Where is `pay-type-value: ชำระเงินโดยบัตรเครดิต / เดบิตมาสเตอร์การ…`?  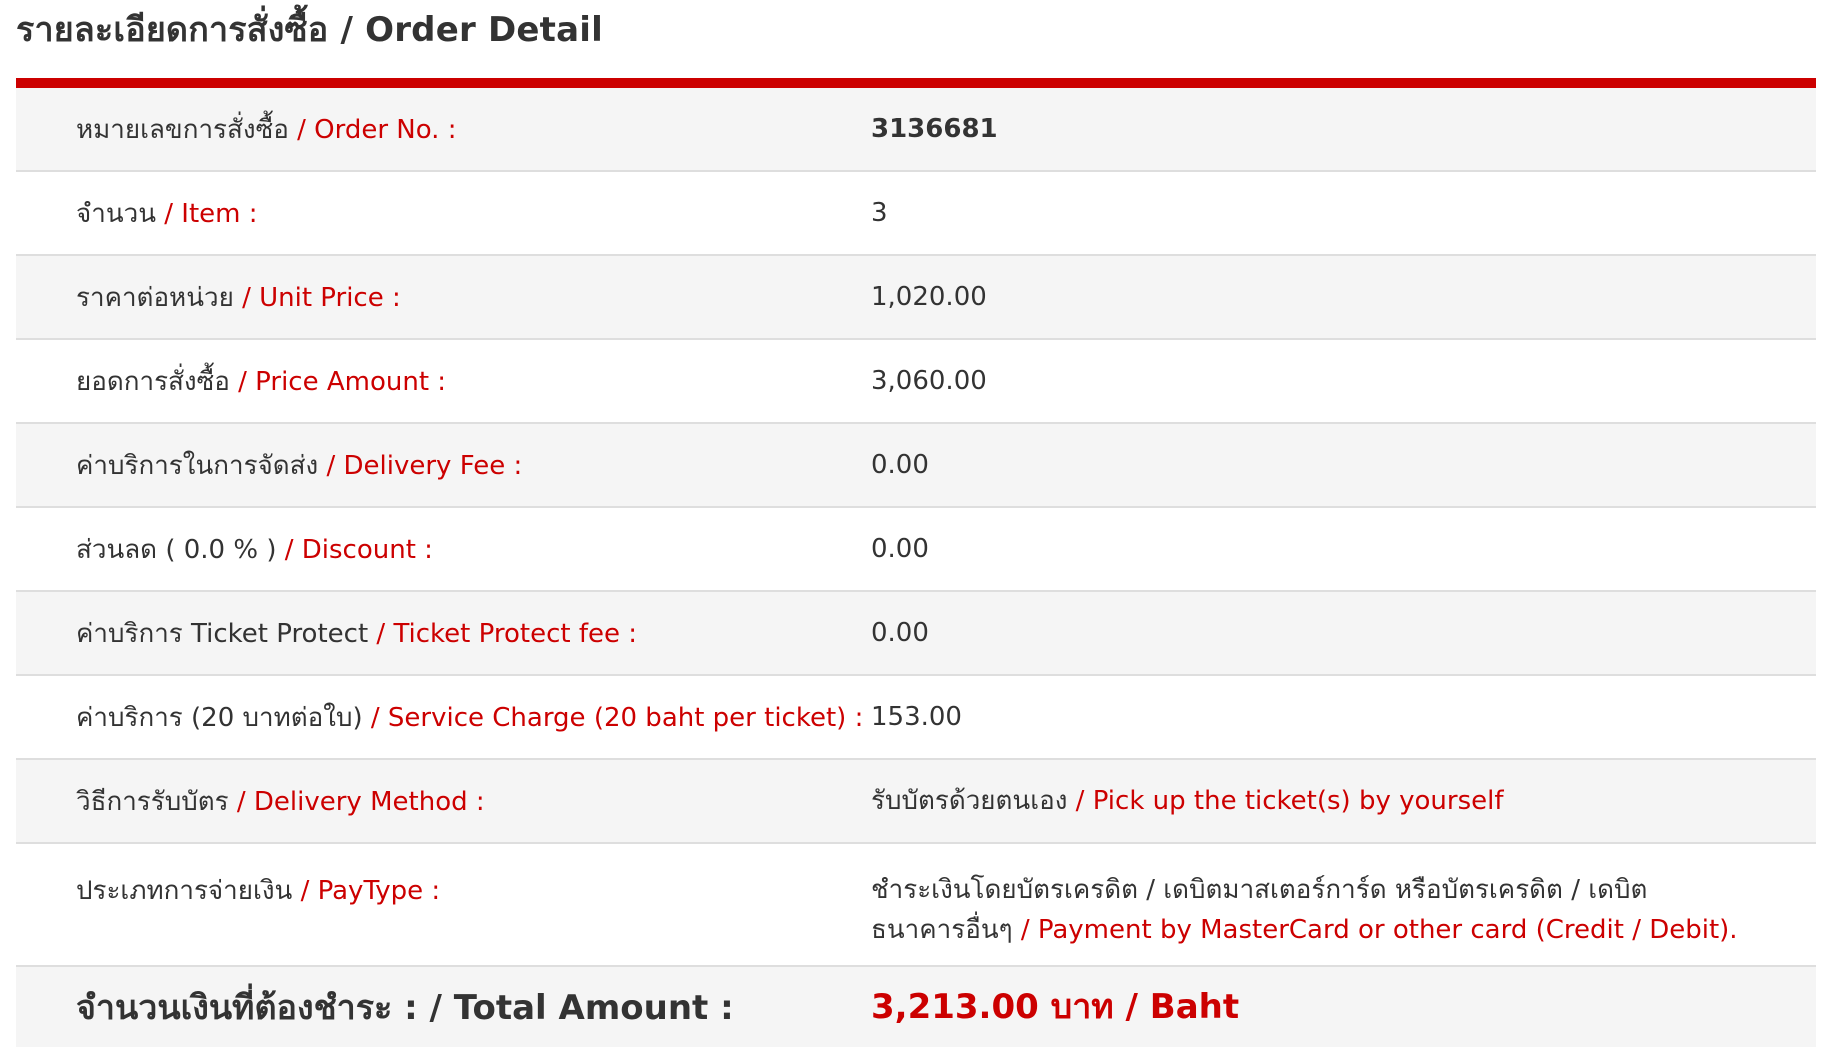
pay-type-value: ชำระเงินโดยบัตรเครดิต / เดบิตมาสเตอร์การ… is located at coordinates (1304, 910).